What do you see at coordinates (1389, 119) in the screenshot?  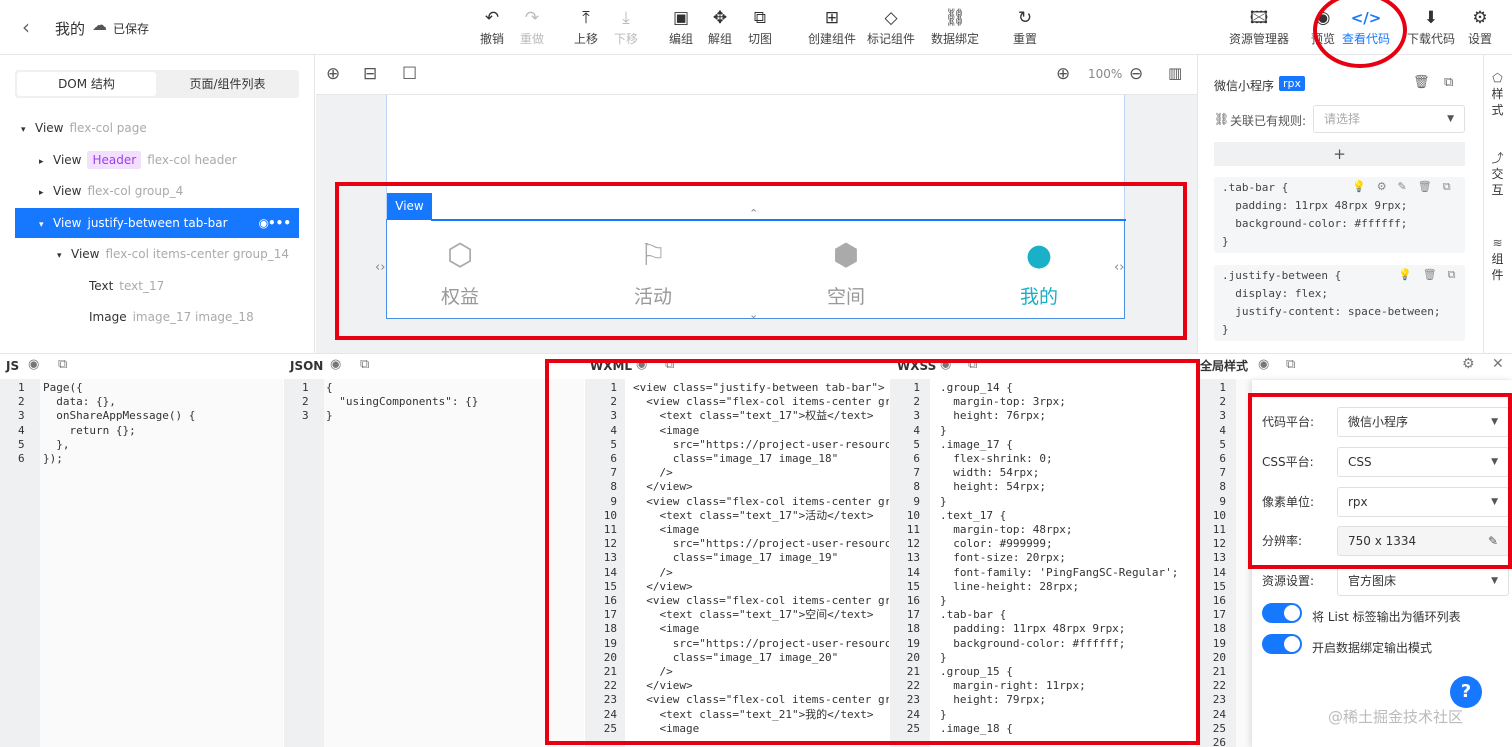 I see `link-rule-select: 请选择 ▼` at bounding box center [1389, 119].